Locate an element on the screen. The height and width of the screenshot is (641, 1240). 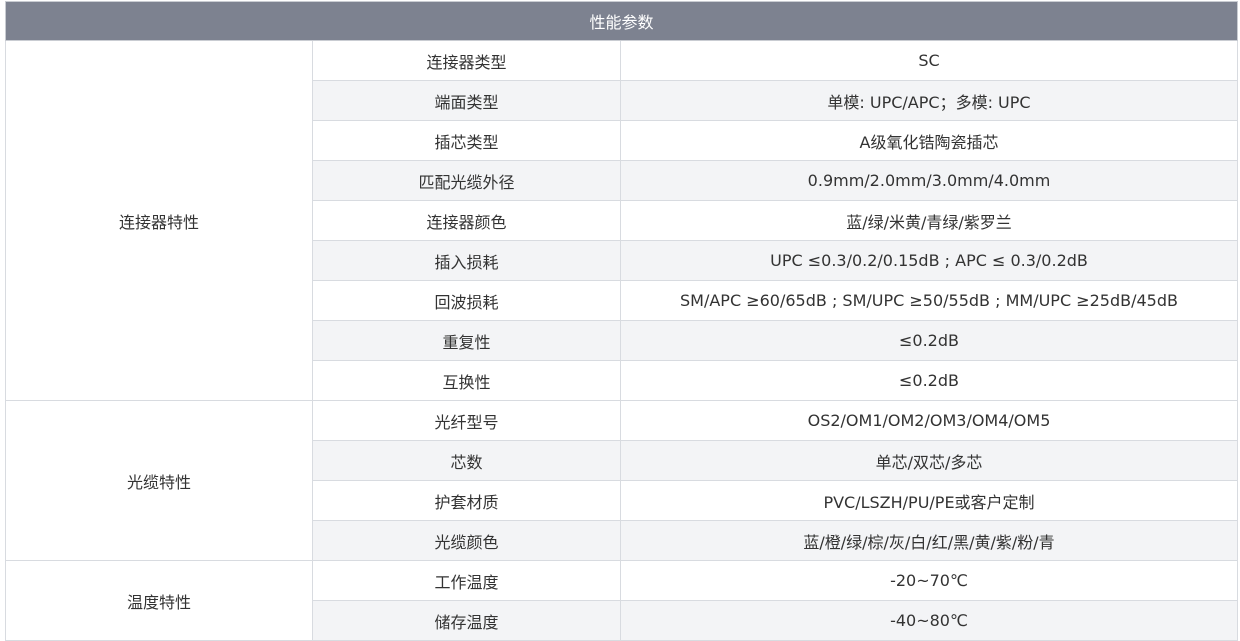
param-value-cell: A级氧化锆陶瓷插芯 is located at coordinates (929, 140).